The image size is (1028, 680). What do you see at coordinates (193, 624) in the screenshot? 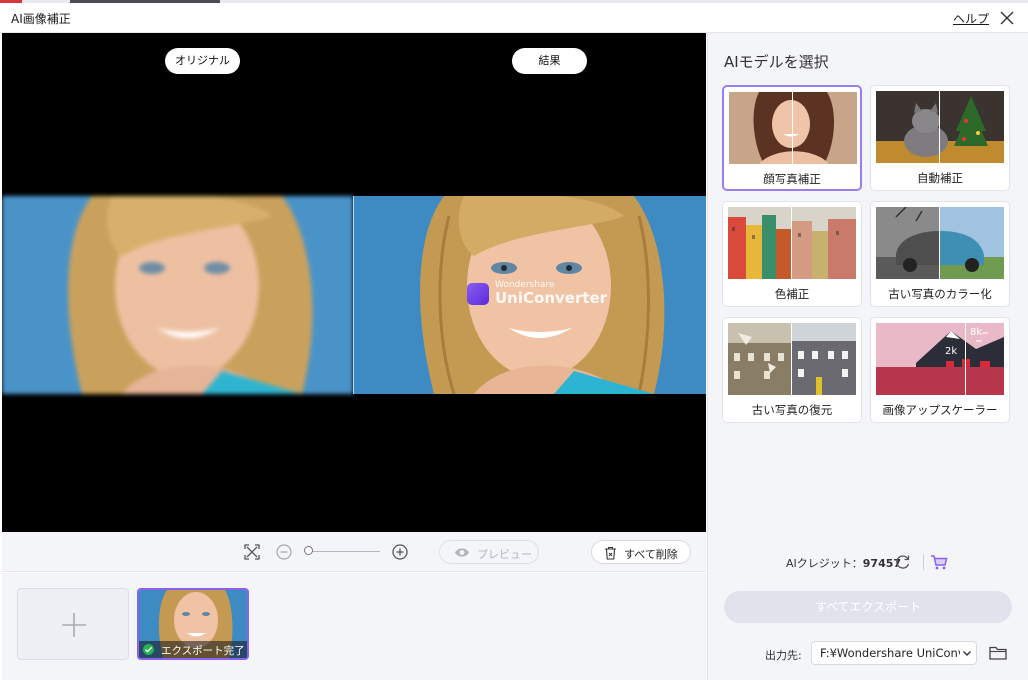
I see `file-thumbnail: エクスポート完了` at bounding box center [193, 624].